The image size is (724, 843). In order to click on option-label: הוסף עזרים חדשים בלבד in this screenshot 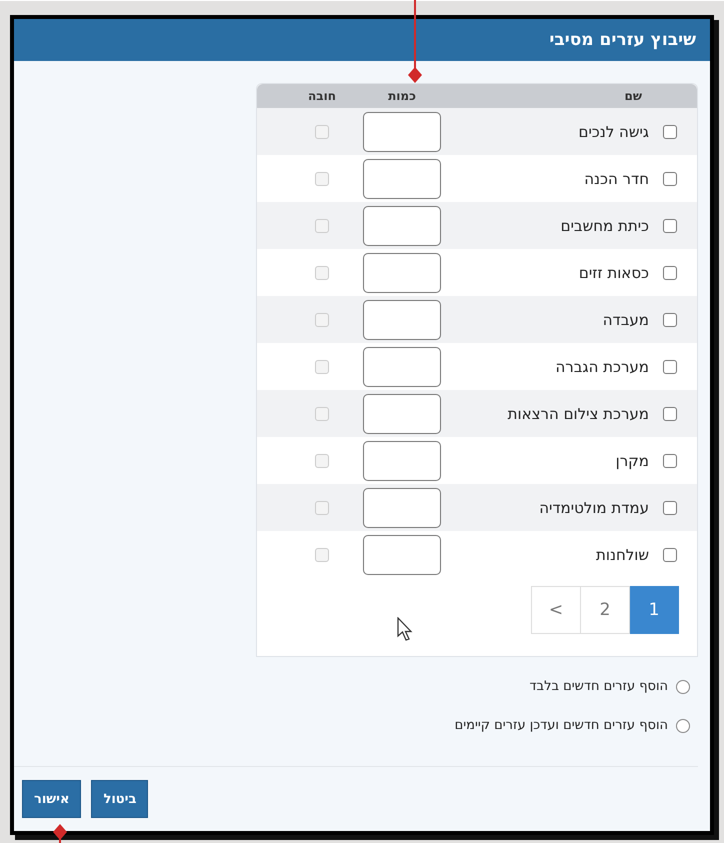, I will do `click(598, 686)`.